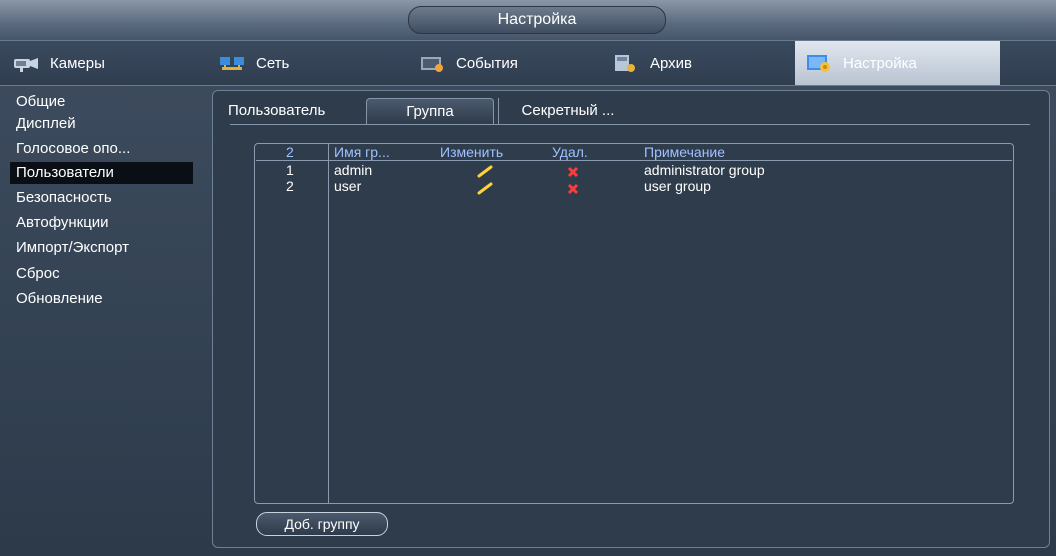  I want to click on table-row-name: user, so click(347, 186).